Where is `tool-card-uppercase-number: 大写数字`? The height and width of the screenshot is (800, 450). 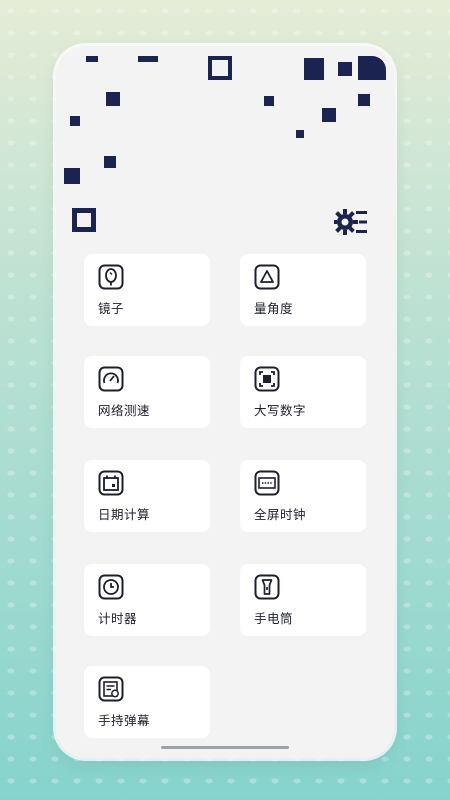
tool-card-uppercase-number: 大写数字 is located at coordinates (303, 392).